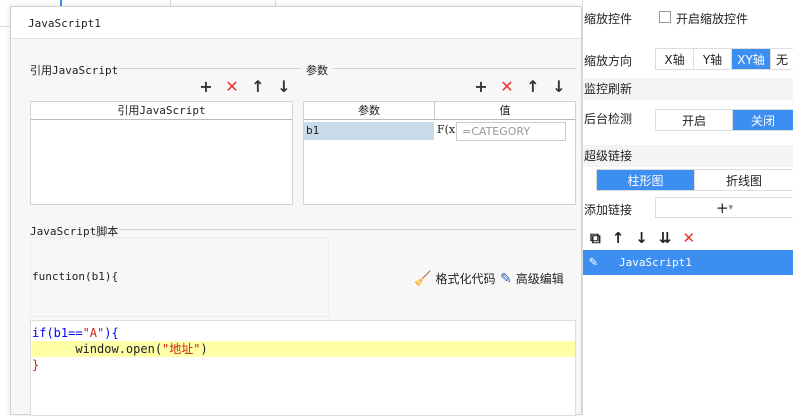 This screenshot has height=416, width=793. Describe the element at coordinates (539, 279) in the screenshot. I see `advanced-edit-label: 高级编辑` at that location.